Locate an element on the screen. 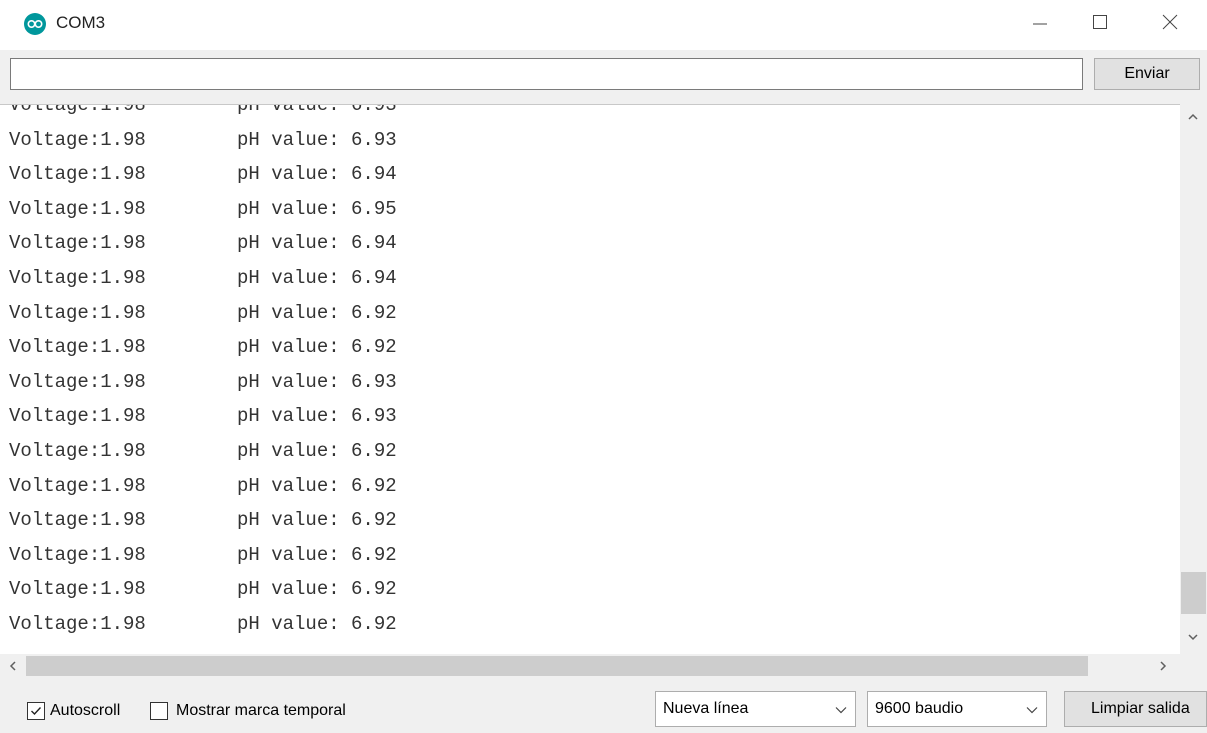 The image size is (1207, 733). timestamp-checkbox is located at coordinates (159, 711).